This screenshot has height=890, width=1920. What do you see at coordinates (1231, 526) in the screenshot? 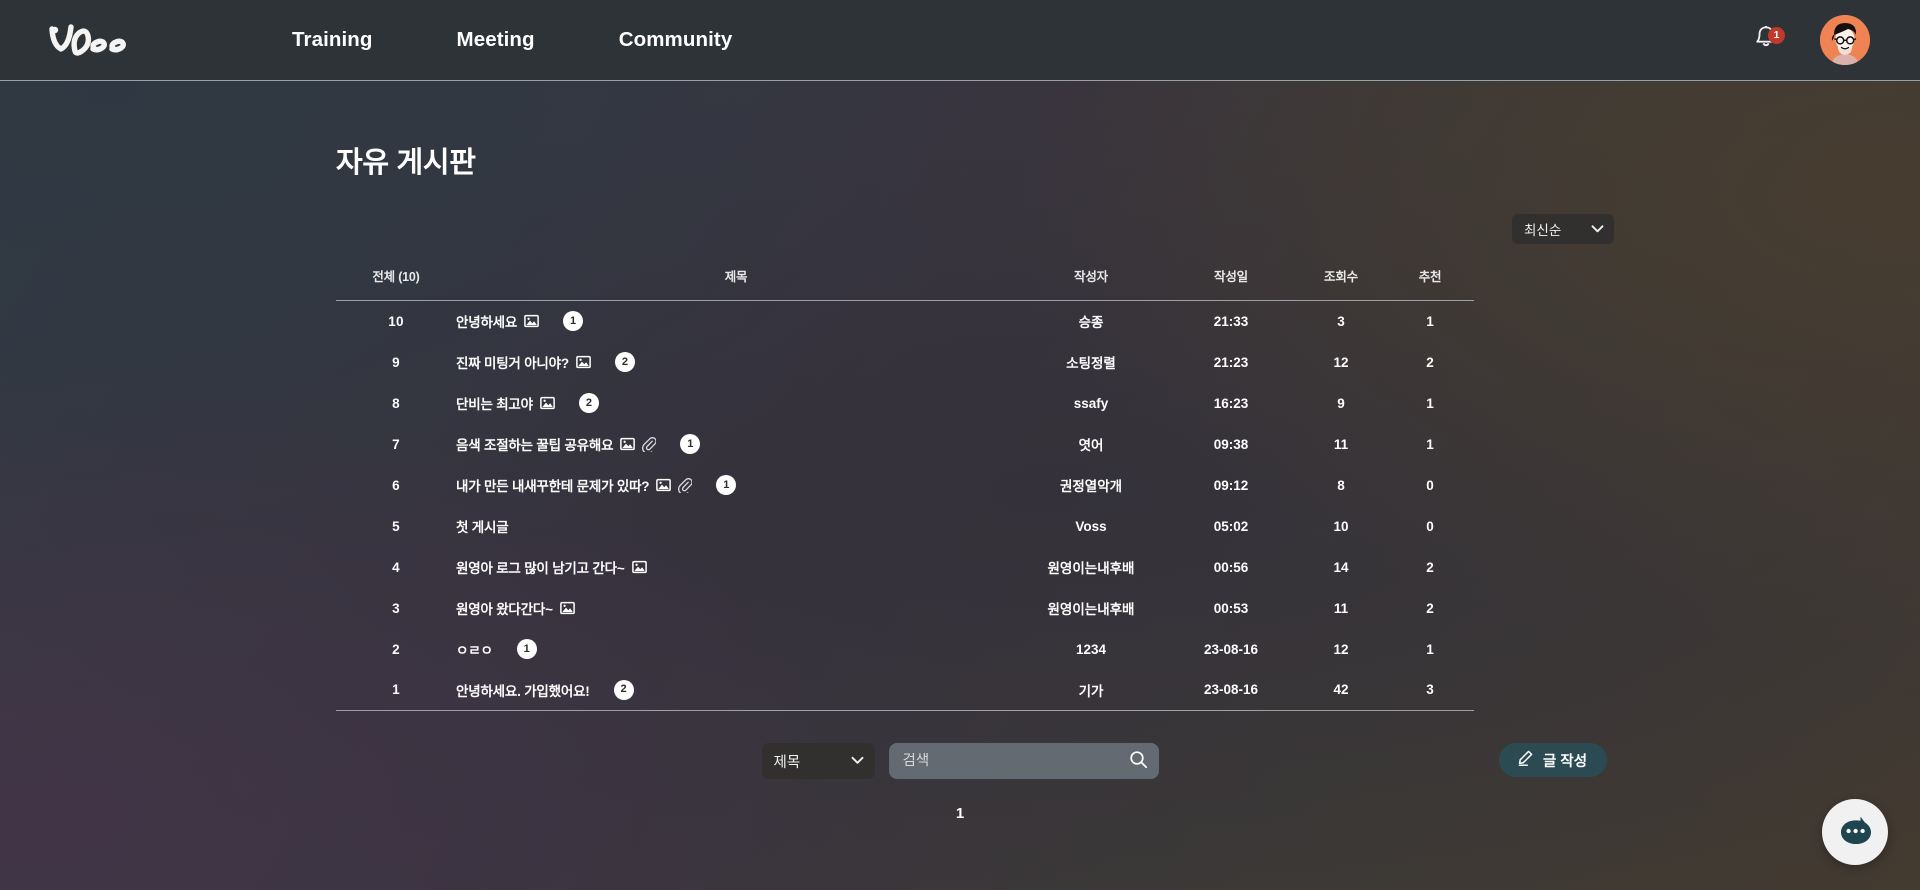
I see `row-date: 05:02` at bounding box center [1231, 526].